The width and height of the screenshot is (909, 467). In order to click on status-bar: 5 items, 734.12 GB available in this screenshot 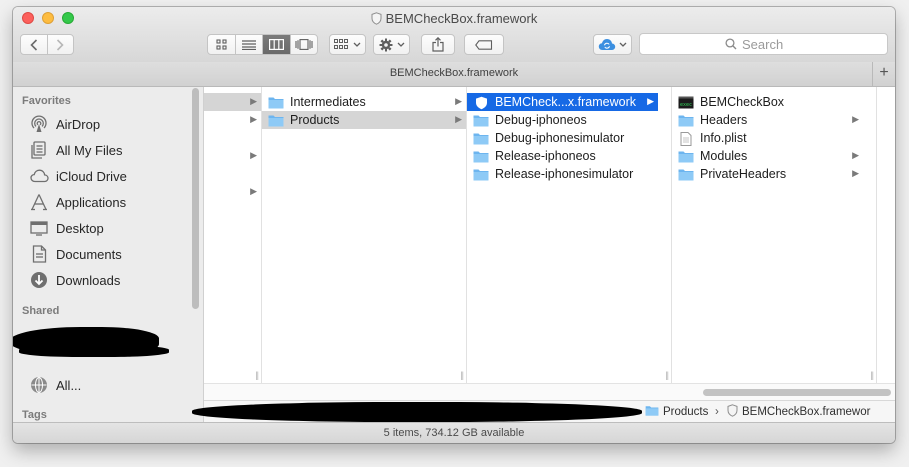, I will do `click(454, 432)`.